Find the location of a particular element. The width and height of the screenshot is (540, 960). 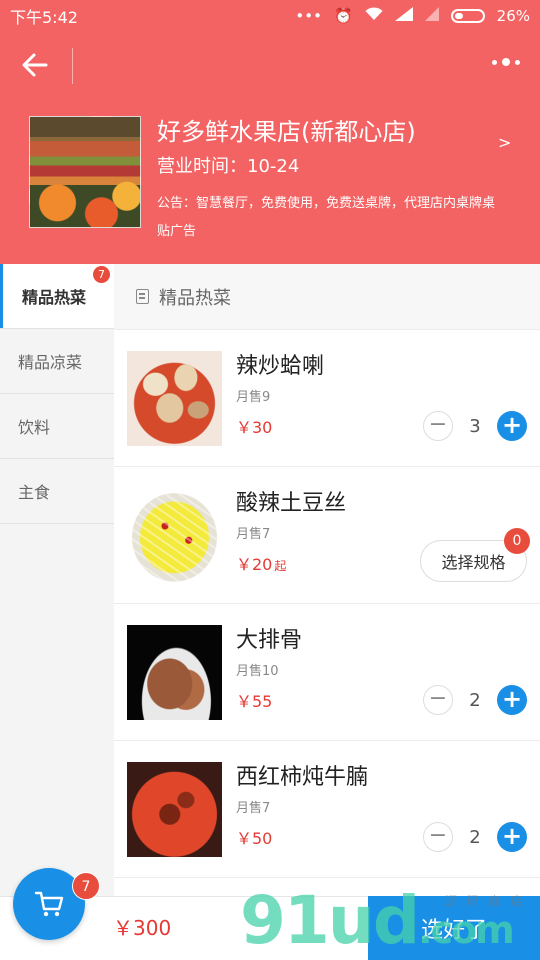

signal-icon is located at coordinates (403, 16).